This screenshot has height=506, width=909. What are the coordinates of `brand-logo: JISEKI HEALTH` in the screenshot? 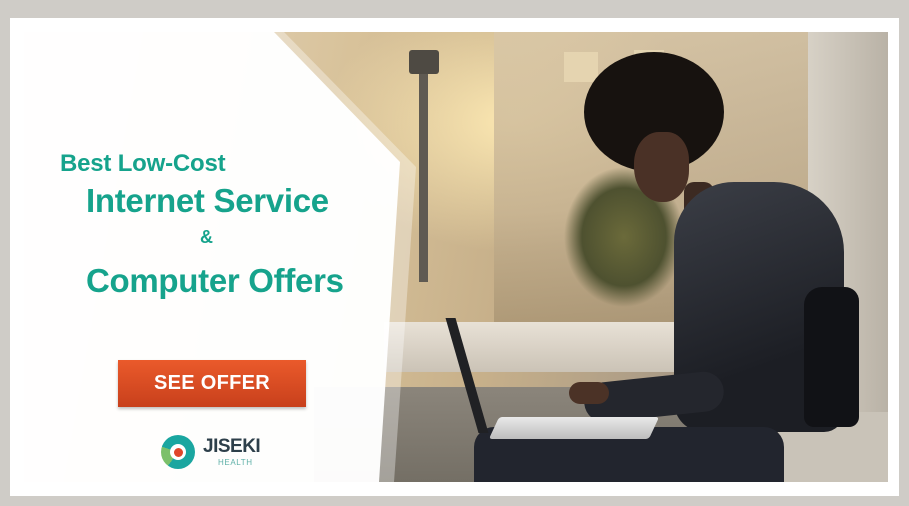 It's located at (216, 452).